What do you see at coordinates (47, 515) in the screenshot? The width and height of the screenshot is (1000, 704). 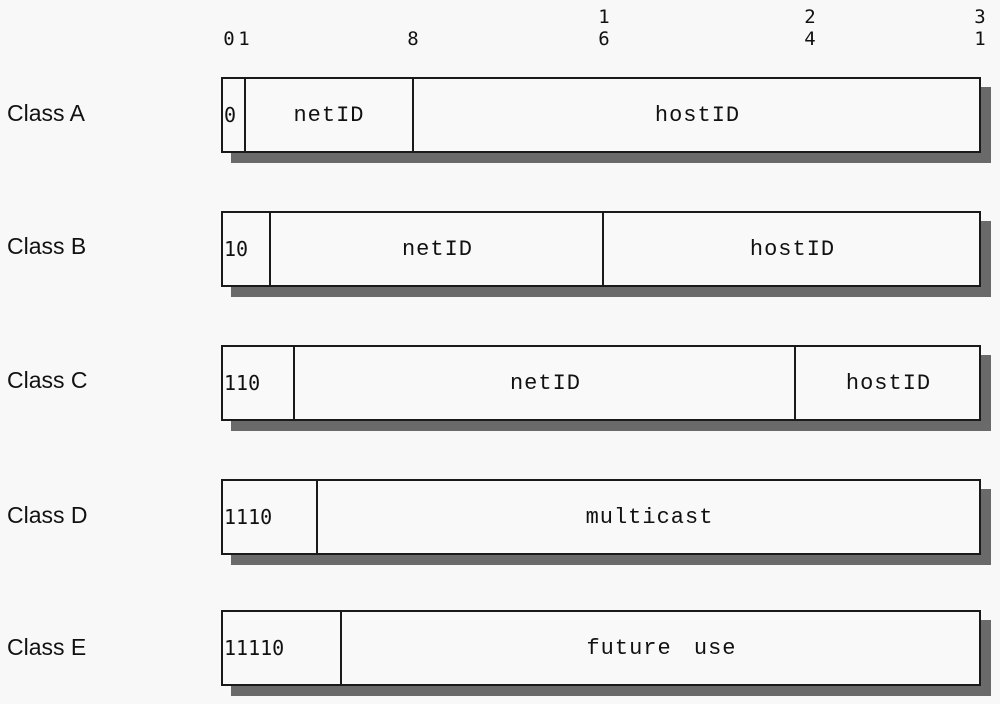 I see `class-d-label: Class D` at bounding box center [47, 515].